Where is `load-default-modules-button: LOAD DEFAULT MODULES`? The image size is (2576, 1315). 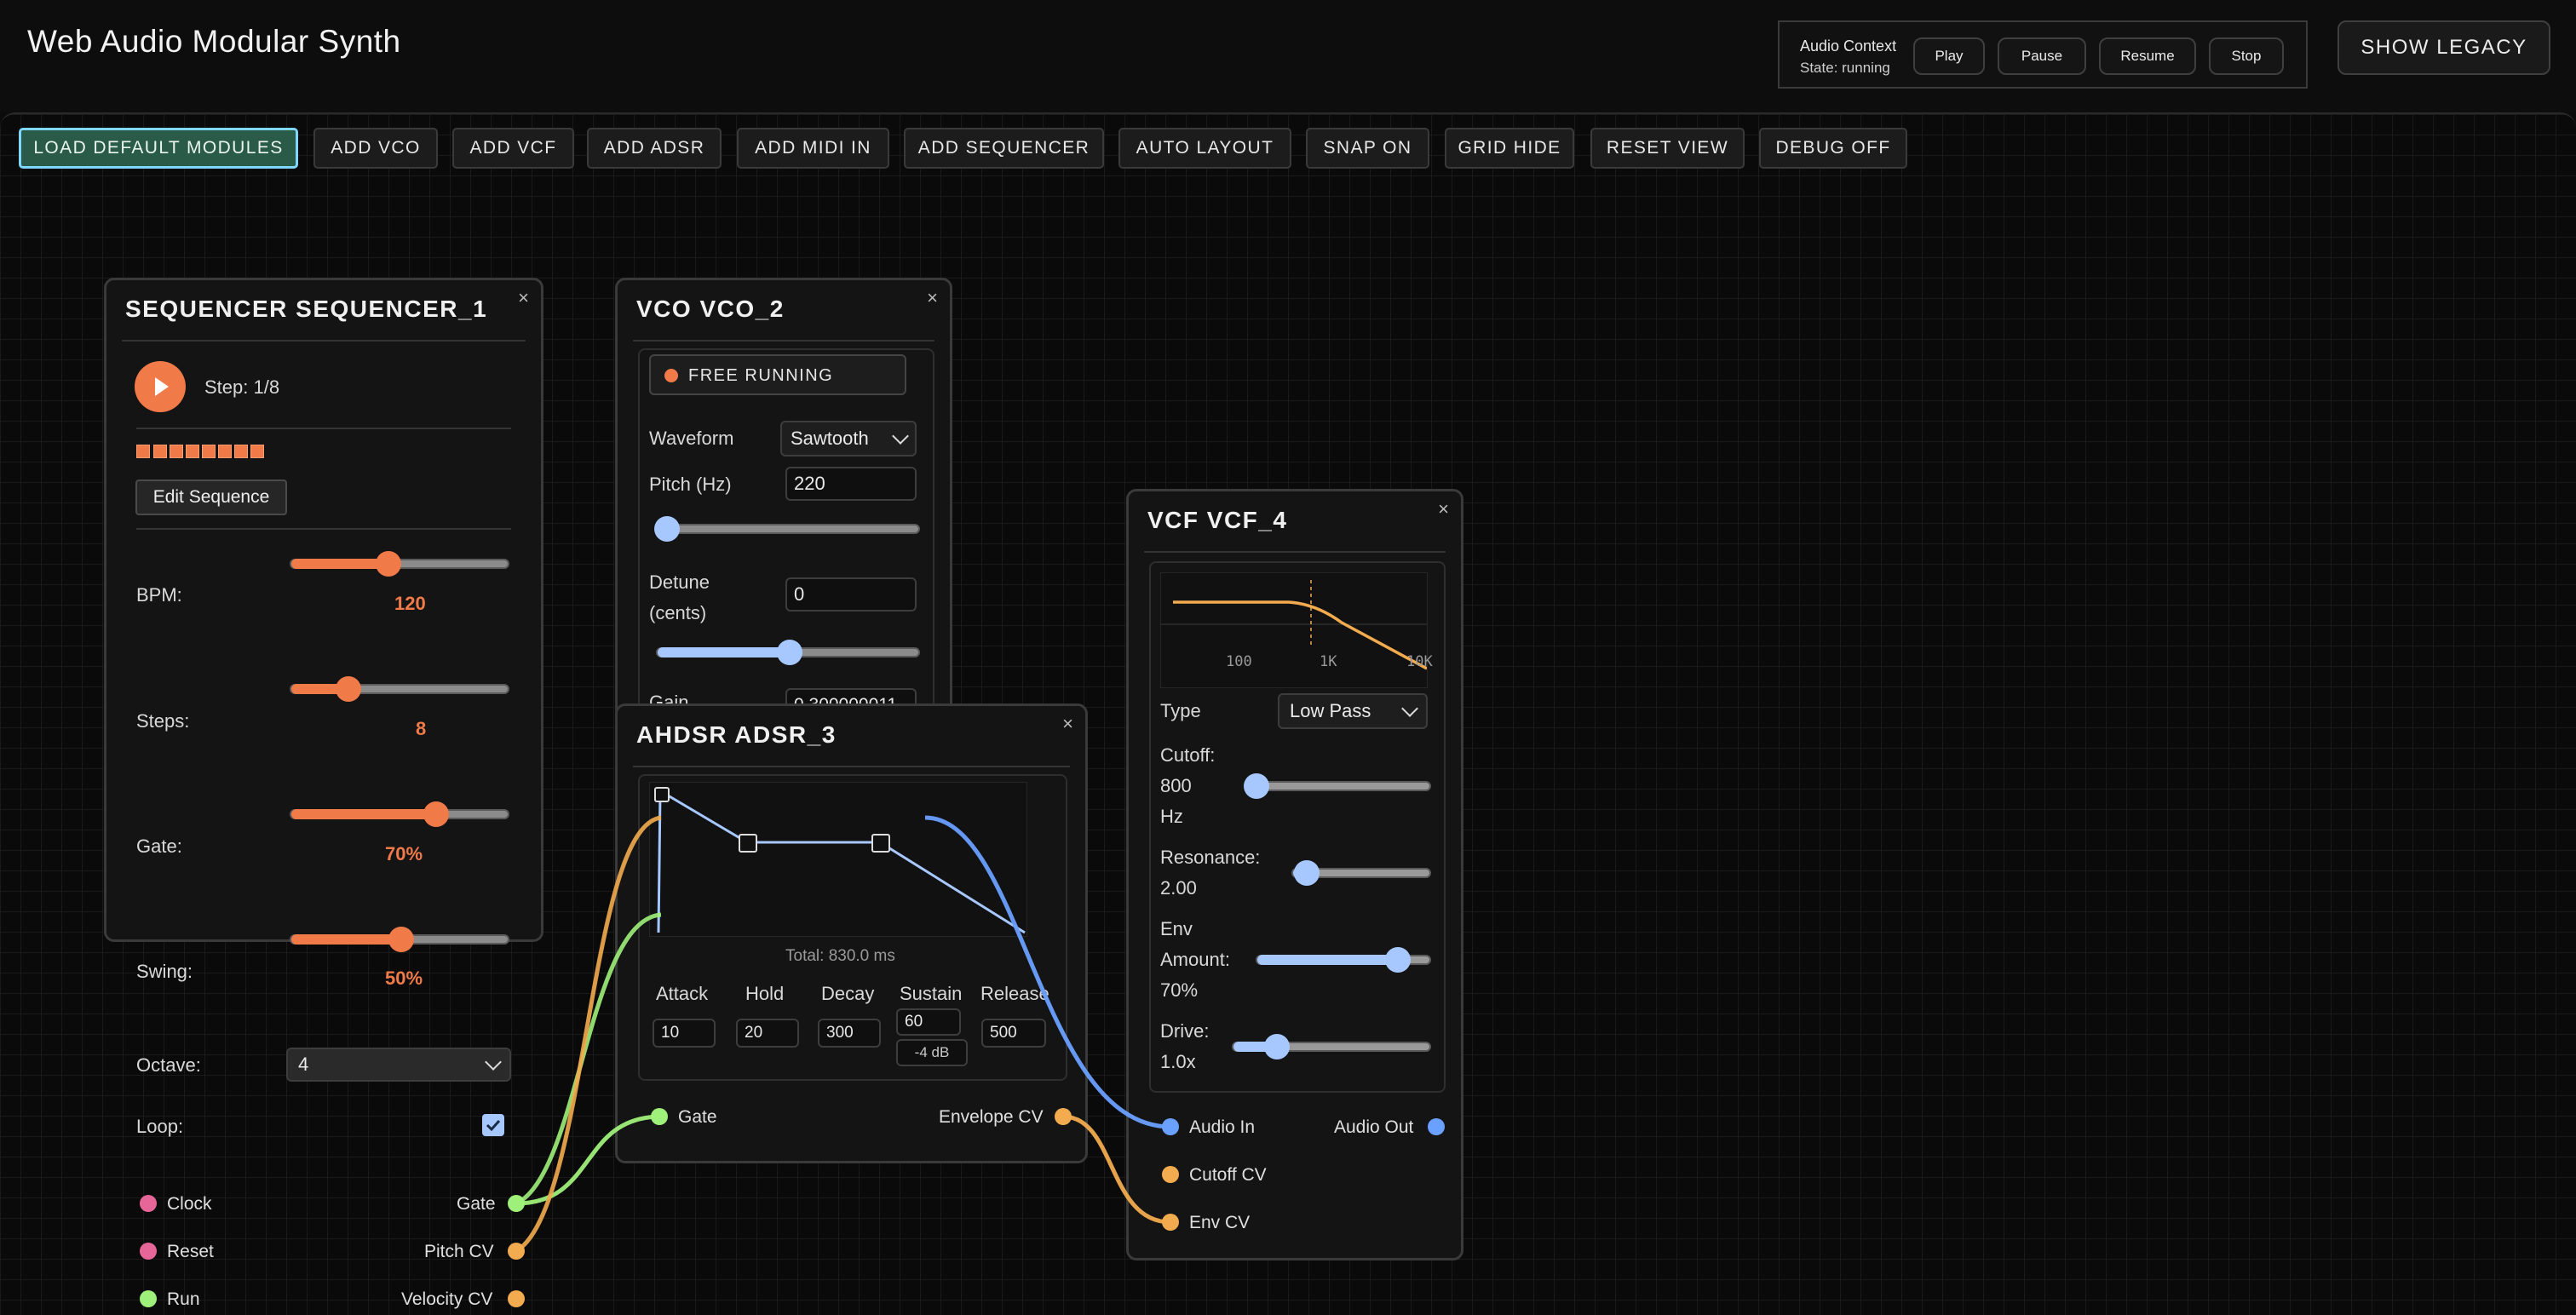 load-default-modules-button: LOAD DEFAULT MODULES is located at coordinates (159, 149).